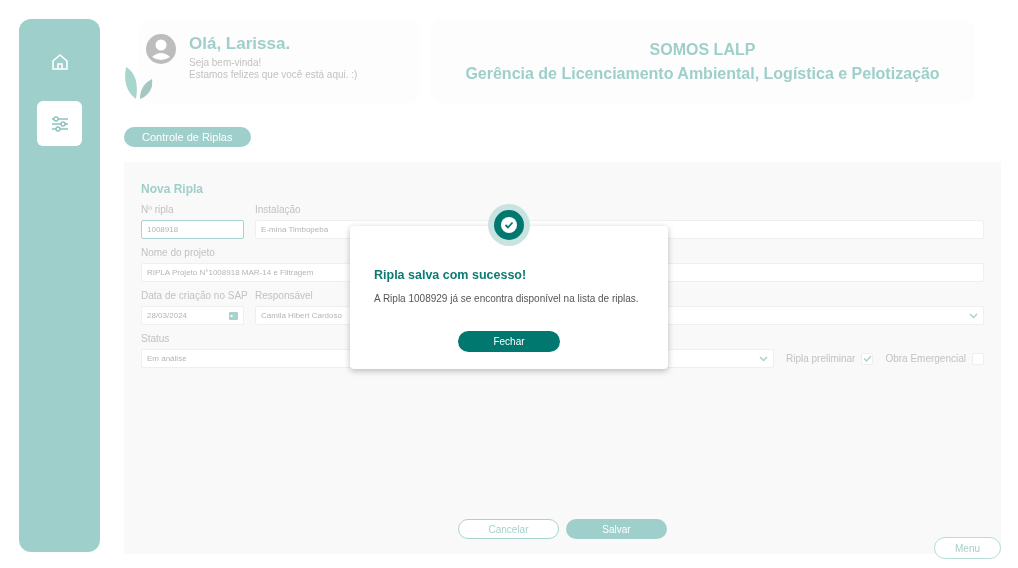  What do you see at coordinates (226, 63) in the screenshot?
I see `greeting-text: Seja bem-vinda!` at bounding box center [226, 63].